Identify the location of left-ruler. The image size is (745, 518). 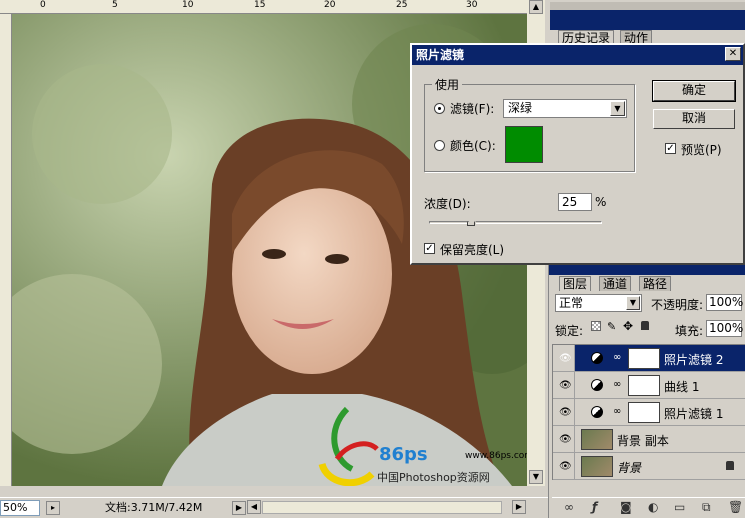
(6, 250).